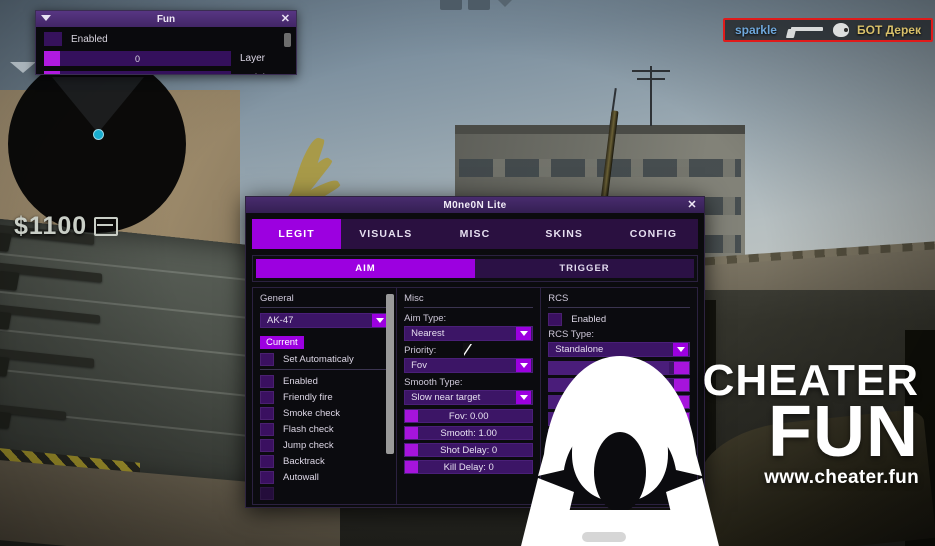  I want to click on menu-titlebar: M0ne0N Lite ✕, so click(475, 205).